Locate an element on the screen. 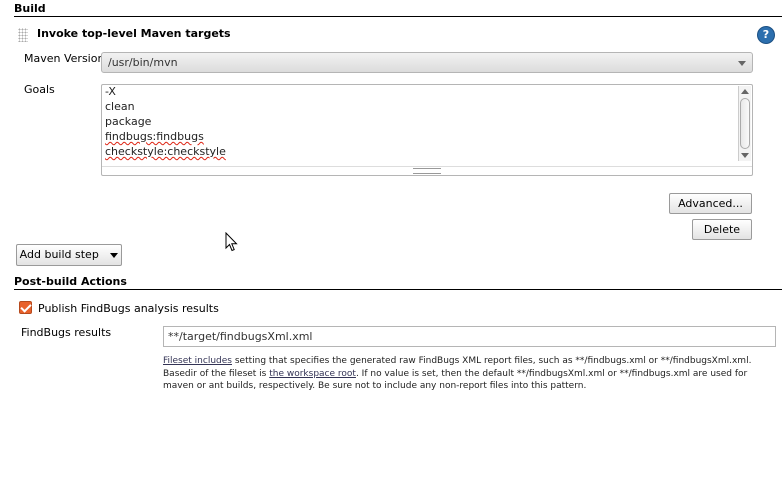 This screenshot has width=782, height=480. textarea-resize-handle is located at coordinates (427, 170).